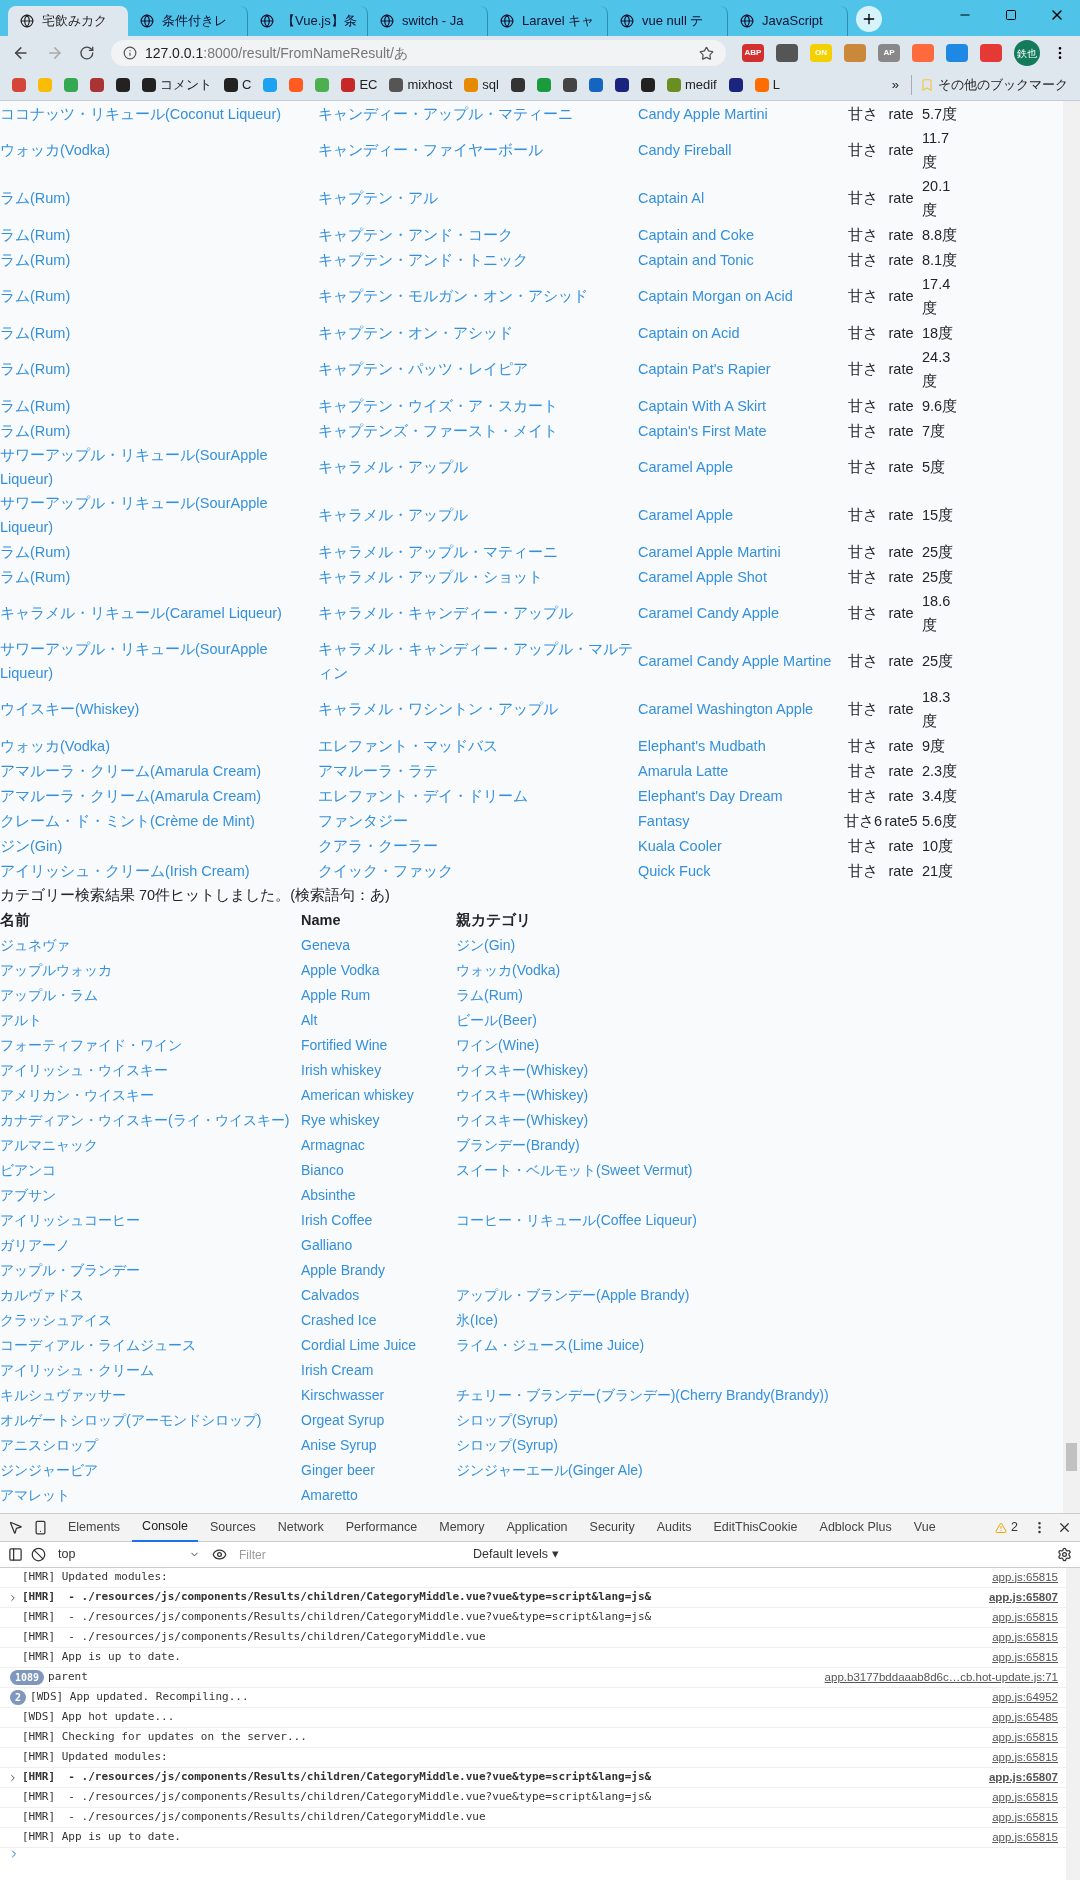  Describe the element at coordinates (150, 1170) in the screenshot. I see `category-name-link: ビアンコ` at that location.